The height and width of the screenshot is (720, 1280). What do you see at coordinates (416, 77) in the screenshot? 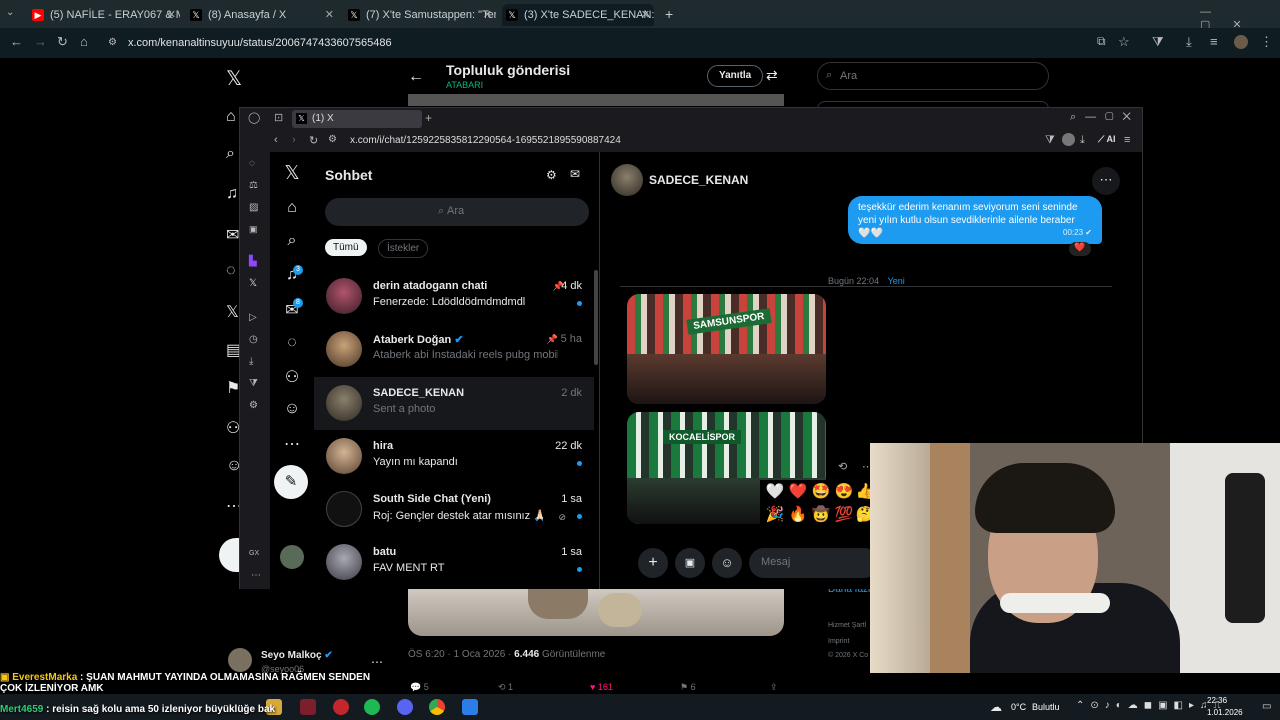
I see `back-arrow-icon: ←` at bounding box center [416, 77].